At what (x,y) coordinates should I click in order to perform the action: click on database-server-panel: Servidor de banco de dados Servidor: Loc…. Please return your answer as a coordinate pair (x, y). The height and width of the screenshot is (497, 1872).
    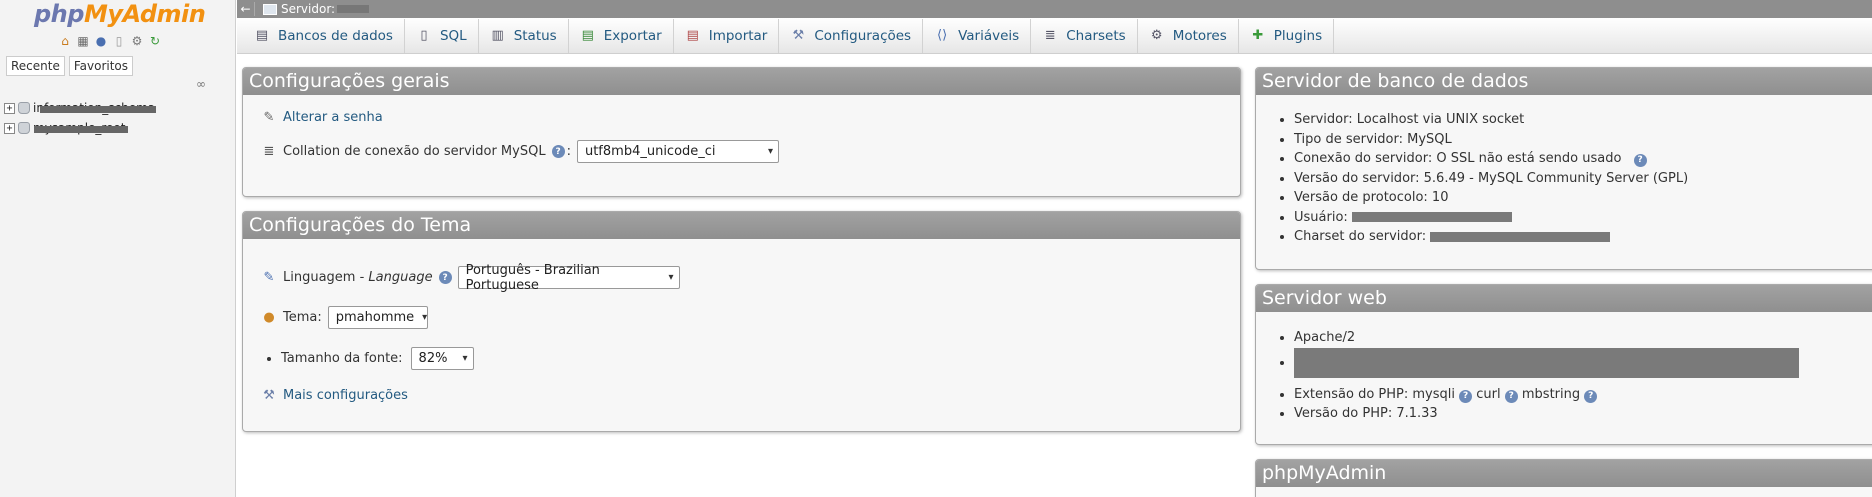
    Looking at the image, I should click on (1563, 168).